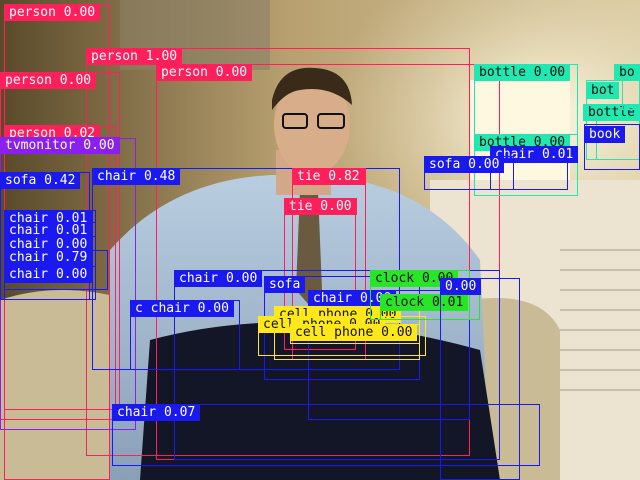  Describe the element at coordinates (461, 286) in the screenshot. I see `label-chair: 0.00` at that location.